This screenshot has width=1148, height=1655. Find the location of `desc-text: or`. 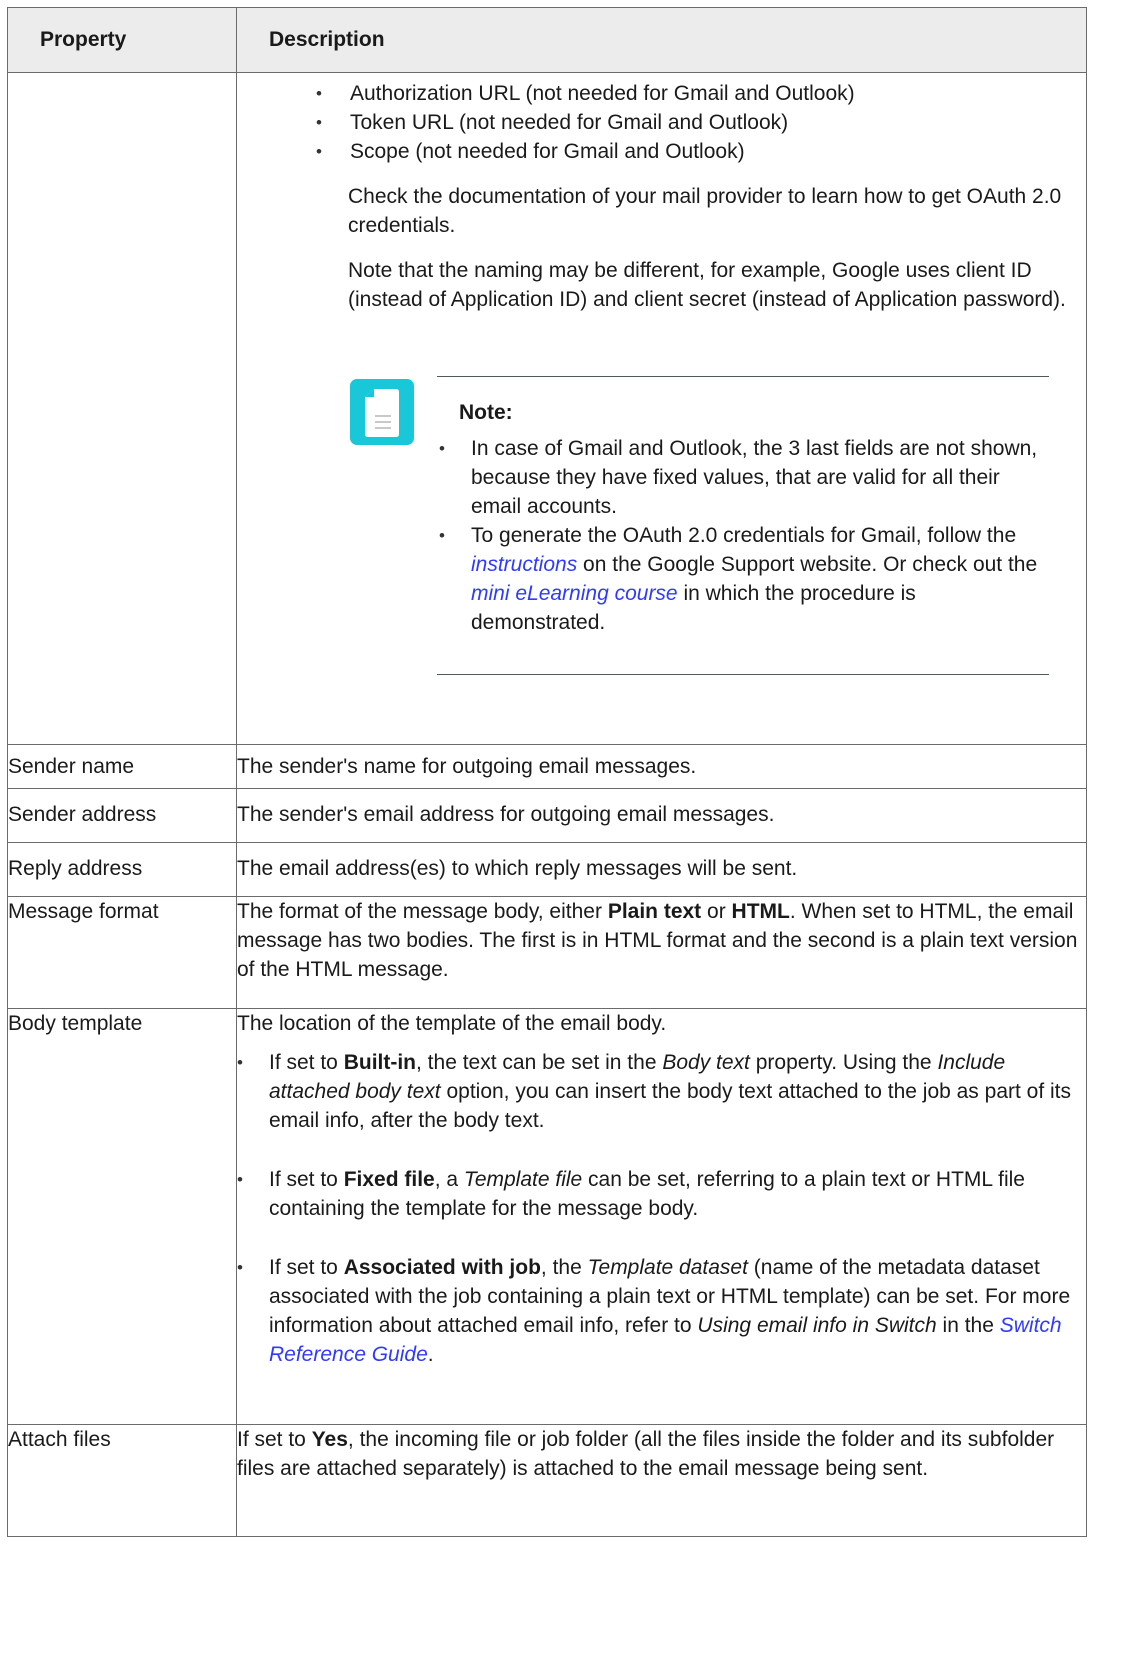

desc-text: or is located at coordinates (716, 911).